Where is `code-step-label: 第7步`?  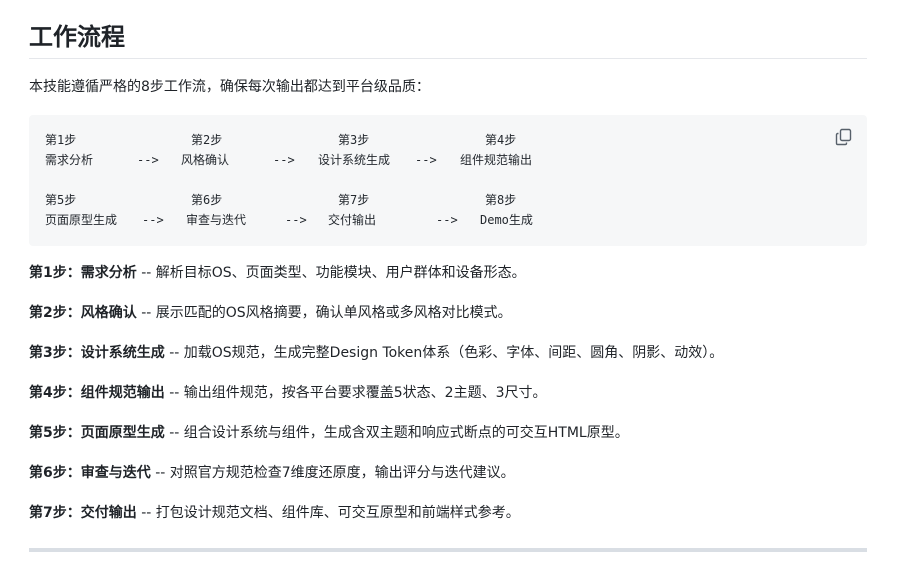 code-step-label: 第7步 is located at coordinates (354, 200).